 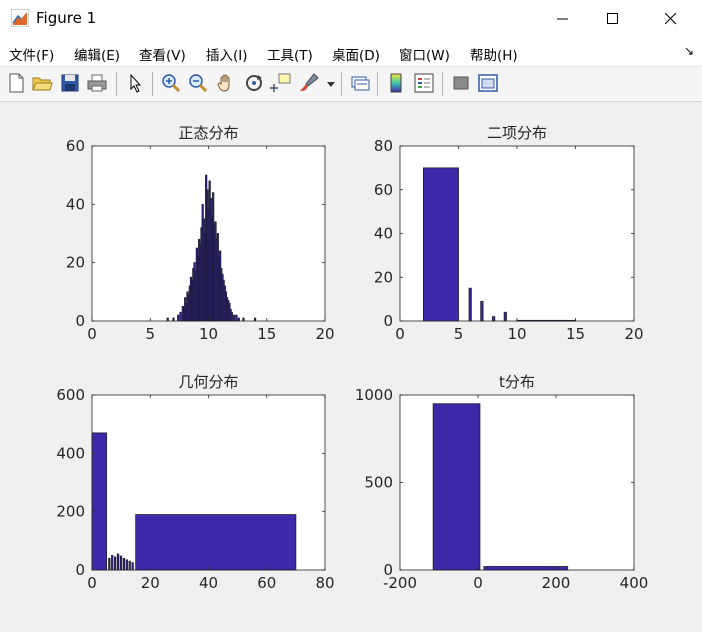 What do you see at coordinates (461, 83) in the screenshot?
I see `hide-plot-tools-icon` at bounding box center [461, 83].